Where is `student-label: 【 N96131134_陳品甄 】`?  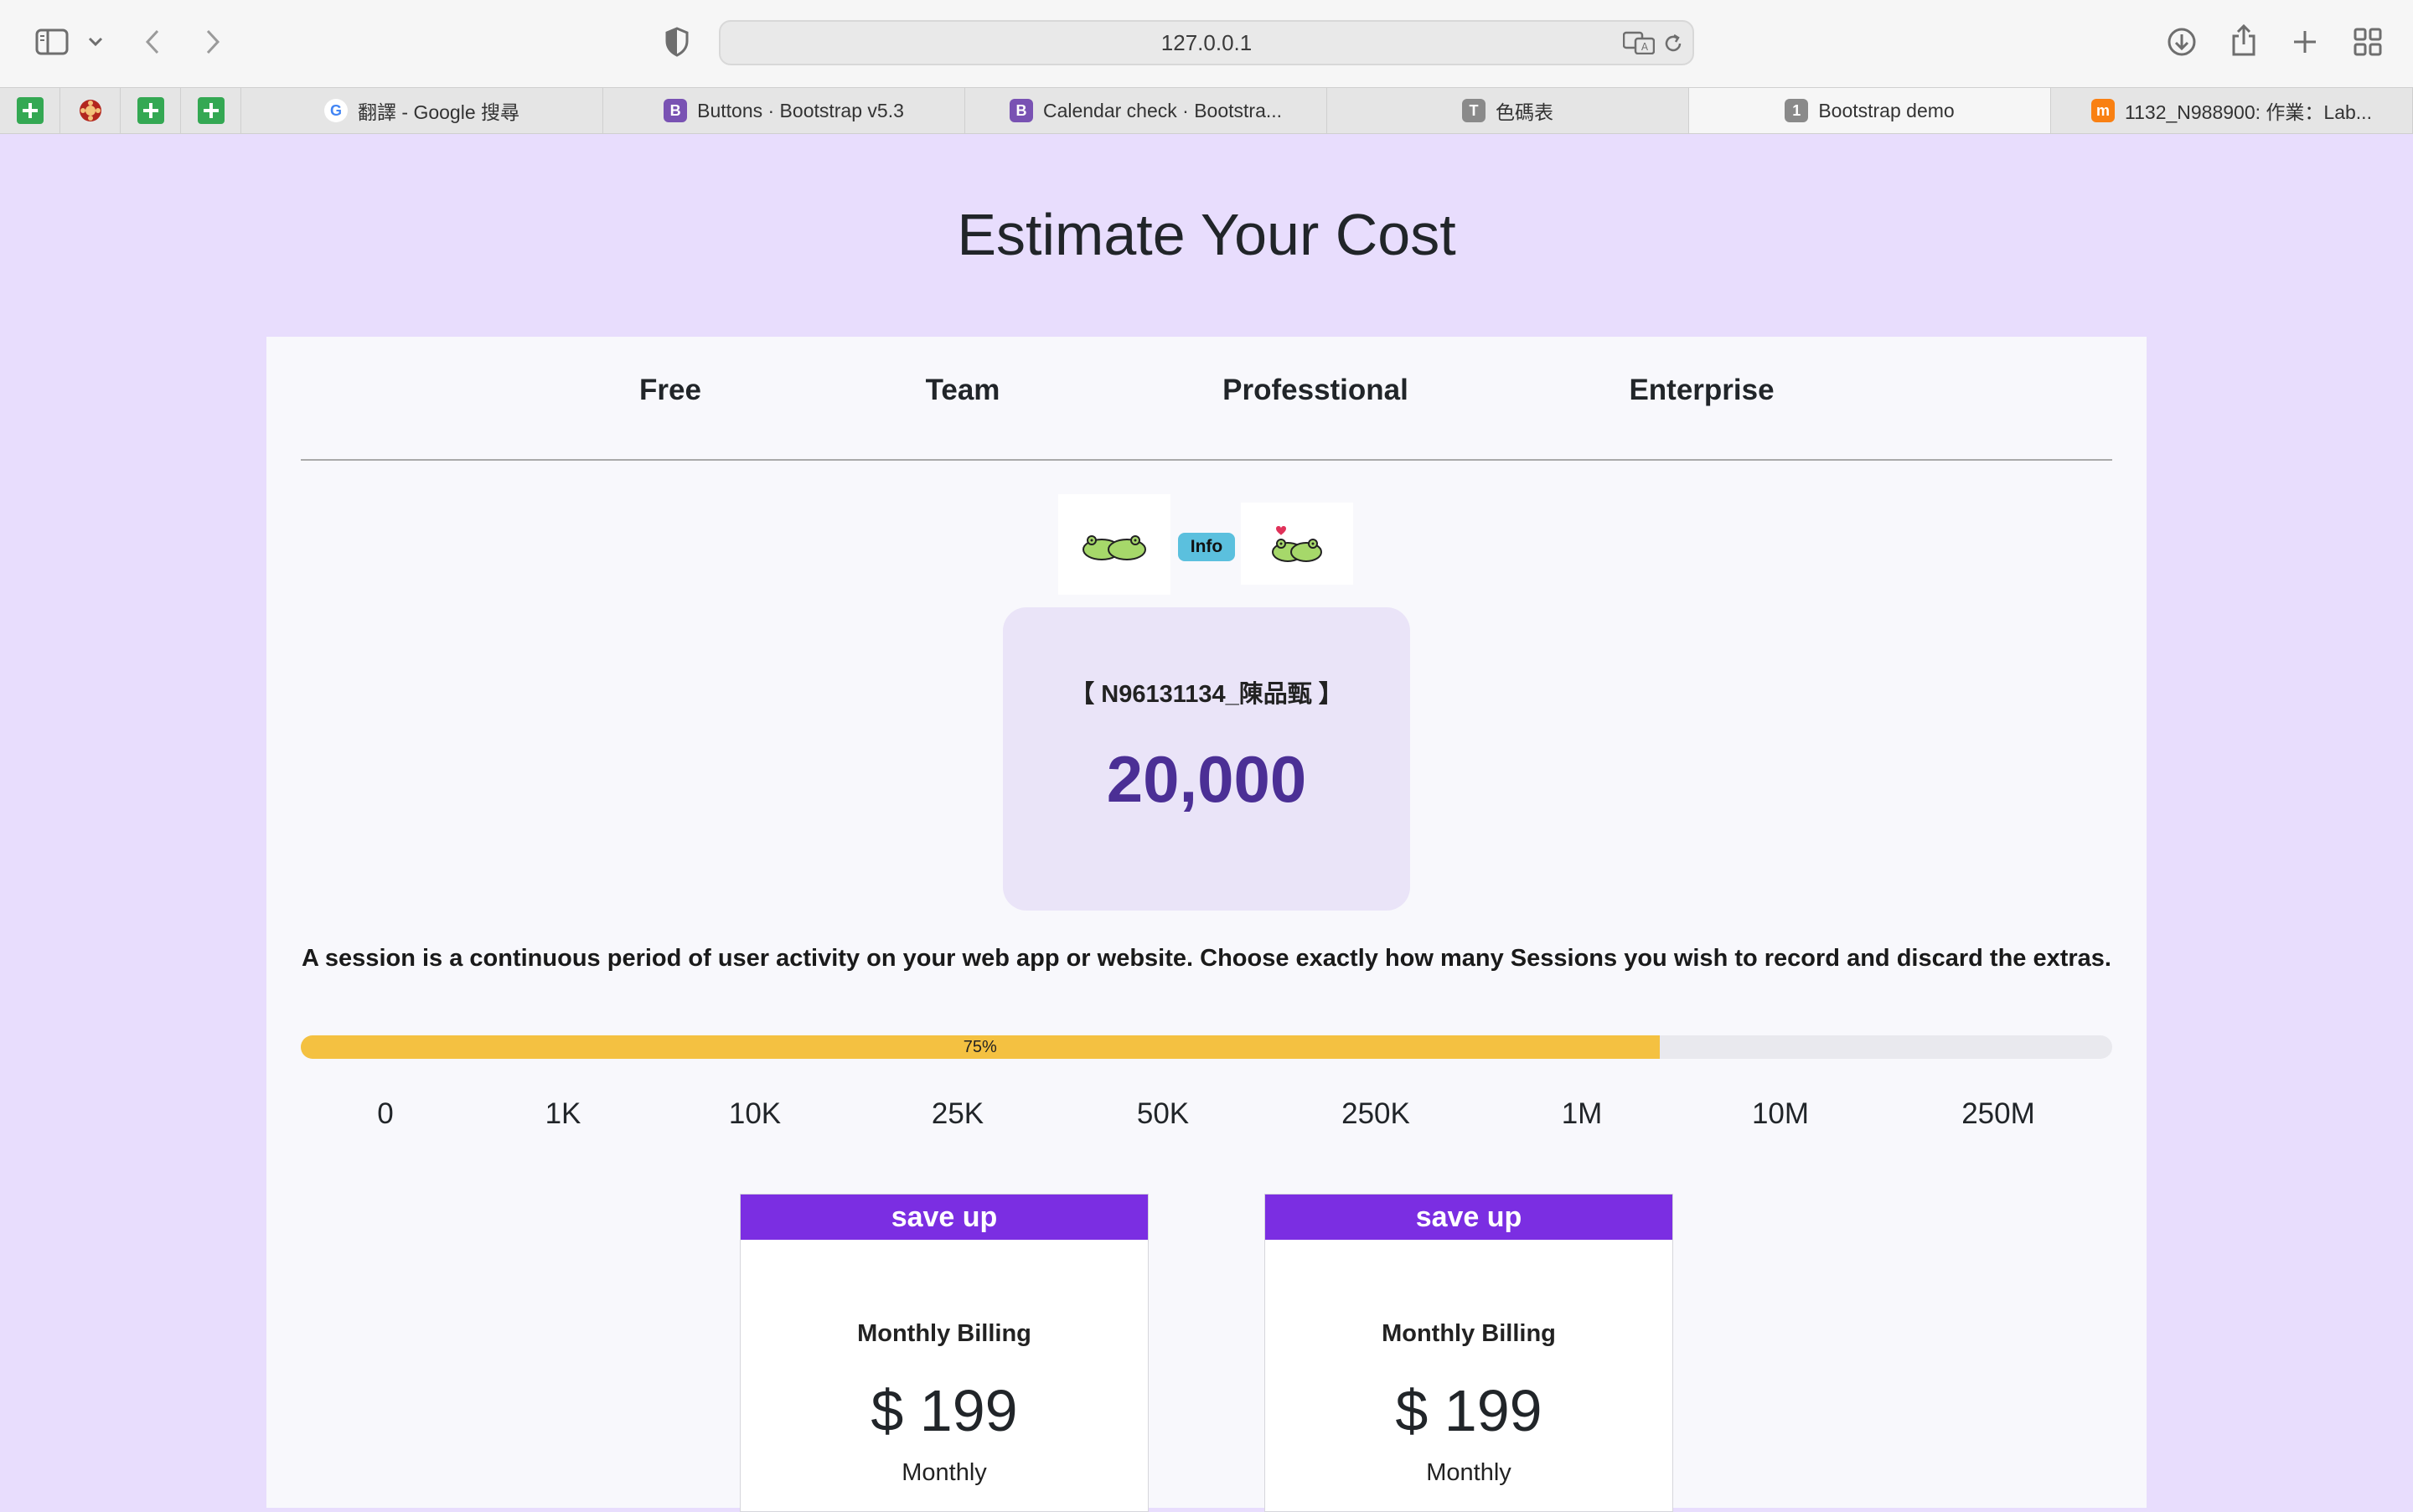 student-label: 【 N96131134_陳品甄 】 is located at coordinates (1206, 694).